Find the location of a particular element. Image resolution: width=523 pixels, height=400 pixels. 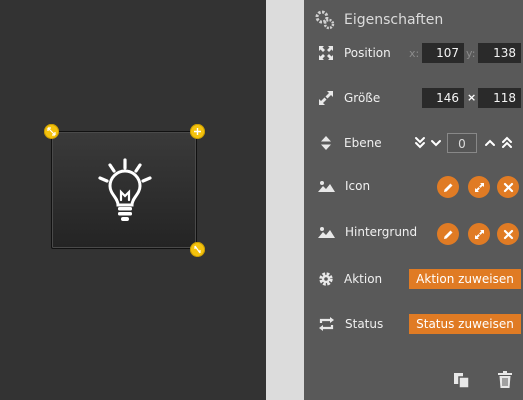

times-sign: × is located at coordinates (472, 97).